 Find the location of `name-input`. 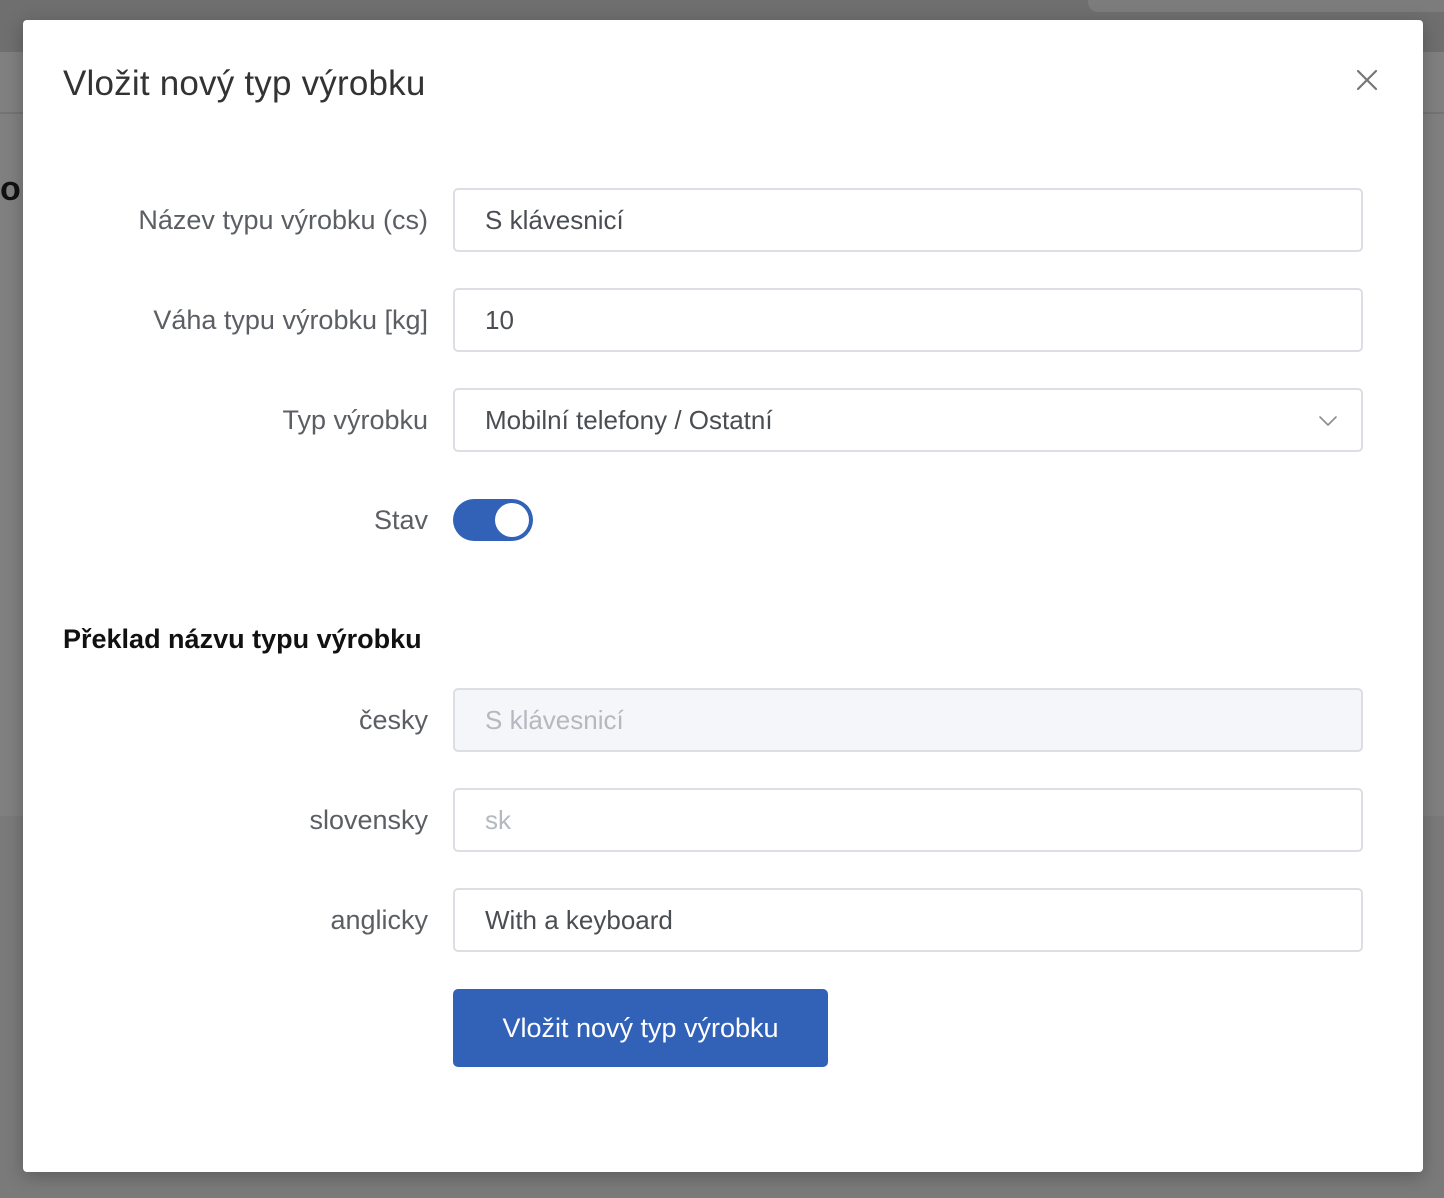

name-input is located at coordinates (908, 220).